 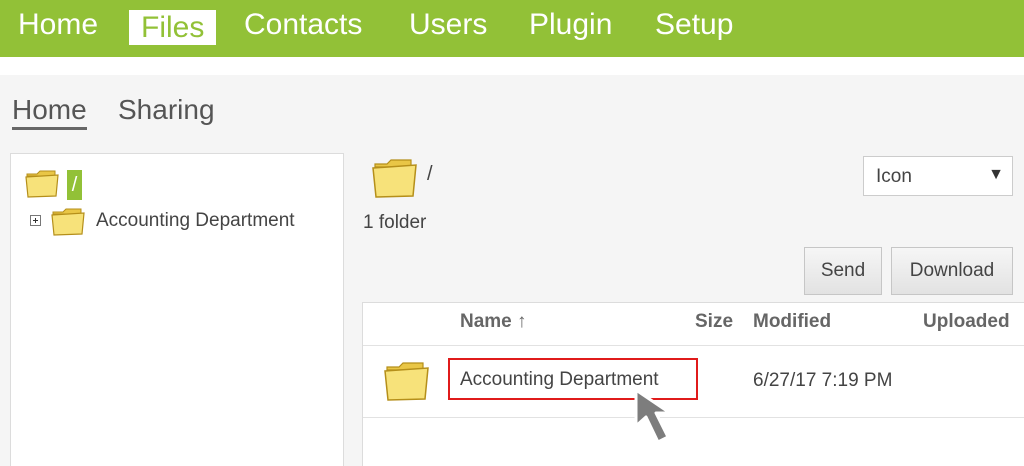 What do you see at coordinates (952, 271) in the screenshot?
I see `download-button: Download` at bounding box center [952, 271].